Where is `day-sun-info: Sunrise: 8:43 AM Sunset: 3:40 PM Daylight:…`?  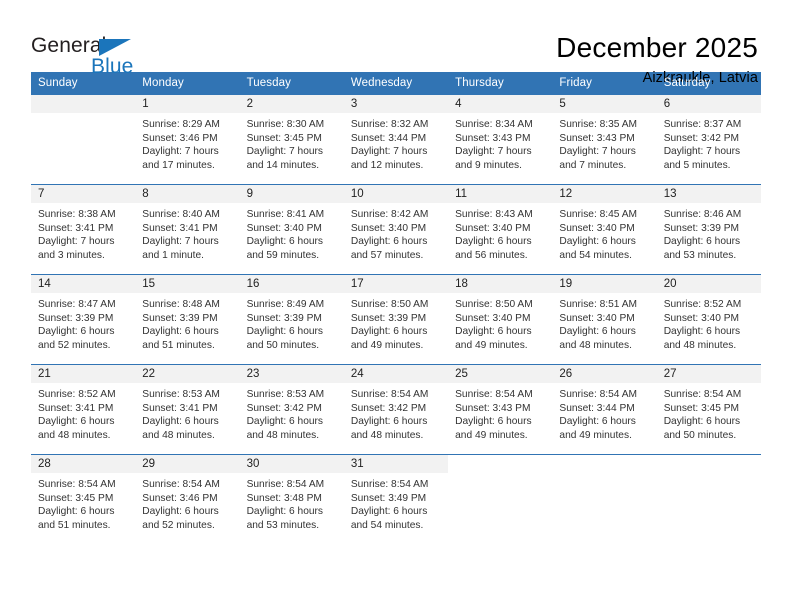 day-sun-info: Sunrise: 8:43 AM Sunset: 3:40 PM Daylight:… is located at coordinates (500, 238).